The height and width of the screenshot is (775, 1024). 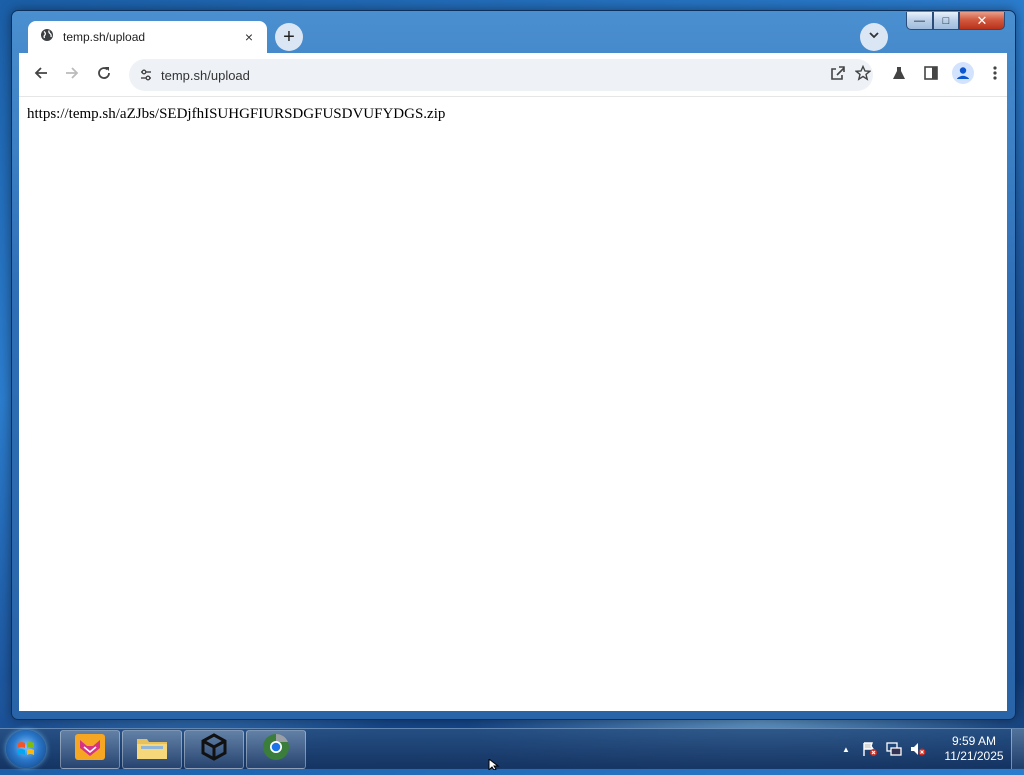 I want to click on forward-button, so click(x=72, y=75).